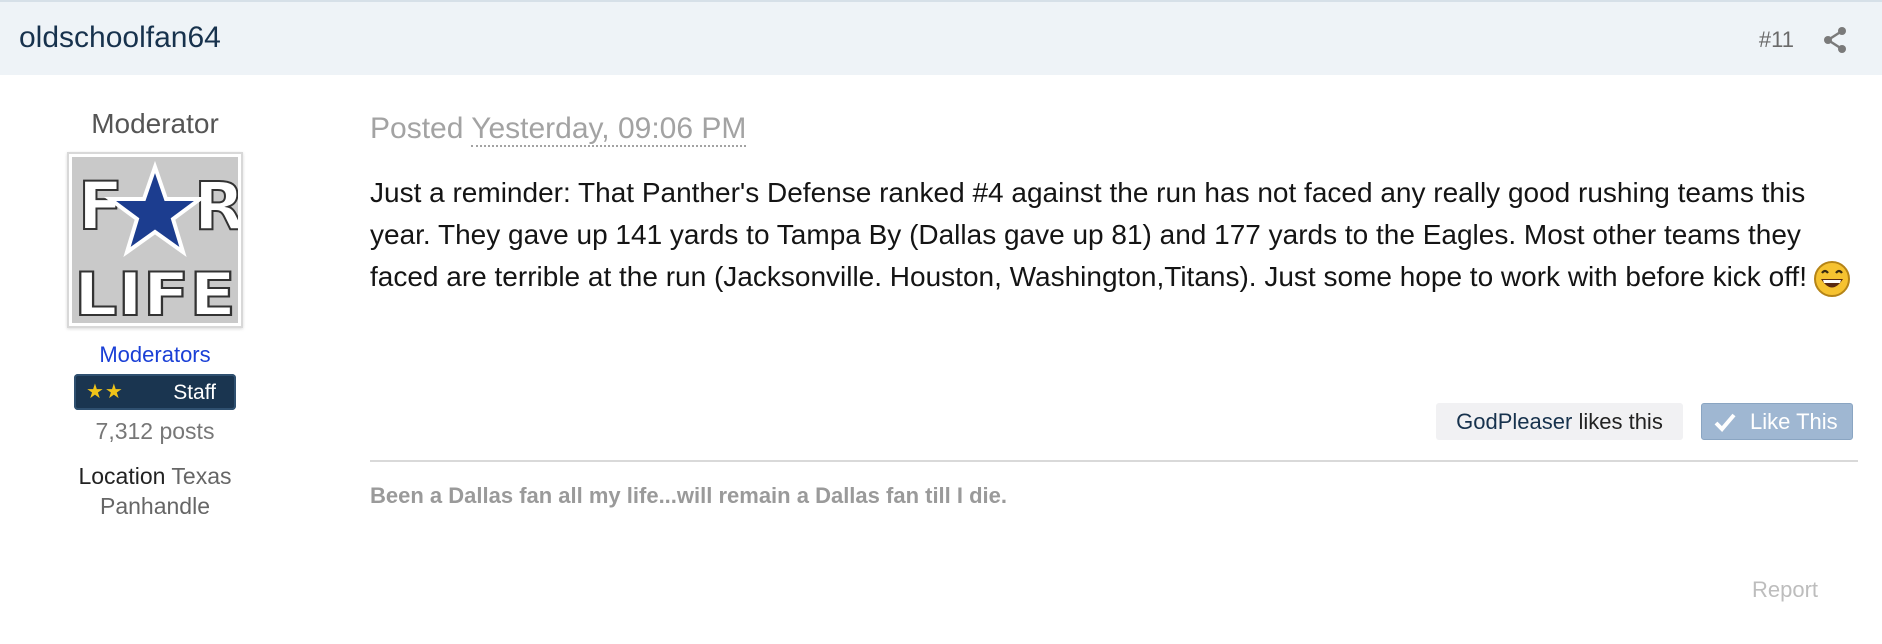  I want to click on author-name-link: oldschoolfan64, so click(120, 38).